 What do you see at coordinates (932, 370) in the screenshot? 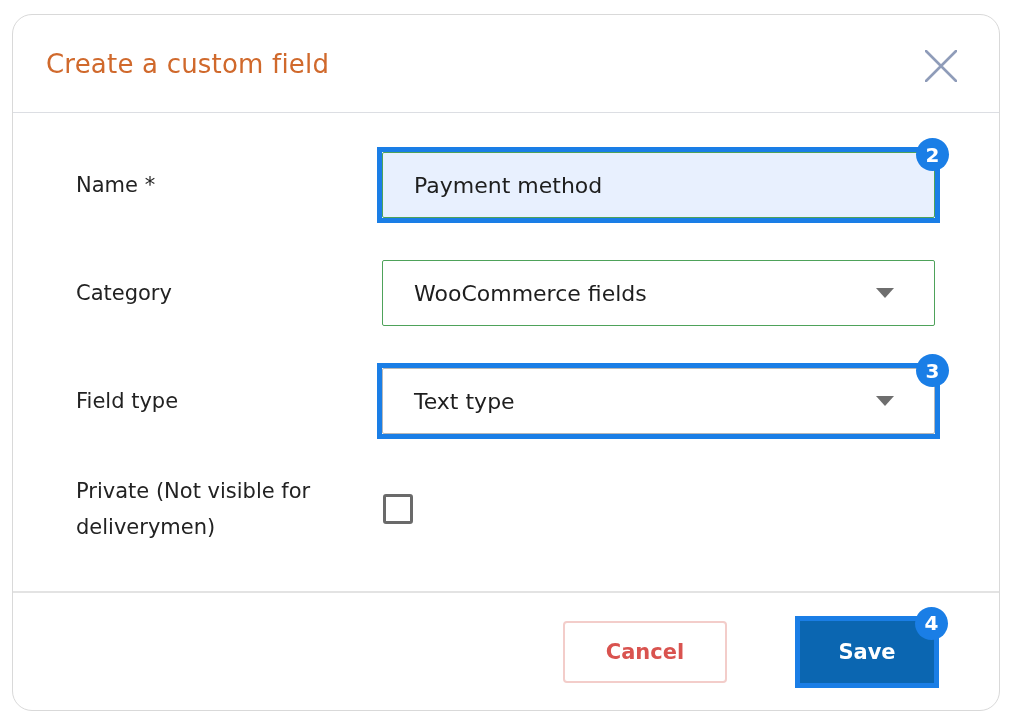
I see `step-badge: 3` at bounding box center [932, 370].